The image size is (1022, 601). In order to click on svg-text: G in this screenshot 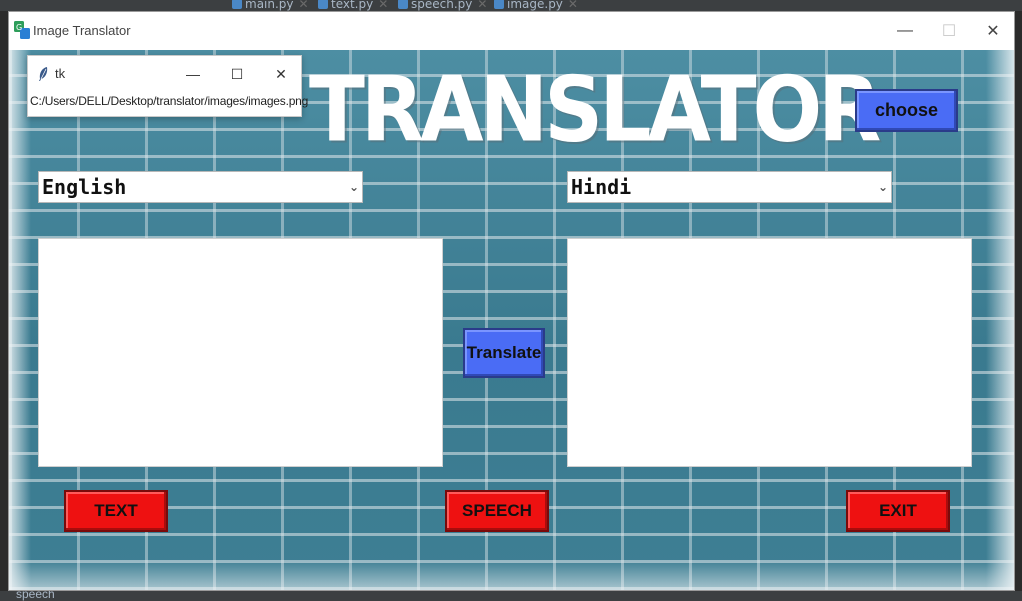, I will do `click(19, 27)`.